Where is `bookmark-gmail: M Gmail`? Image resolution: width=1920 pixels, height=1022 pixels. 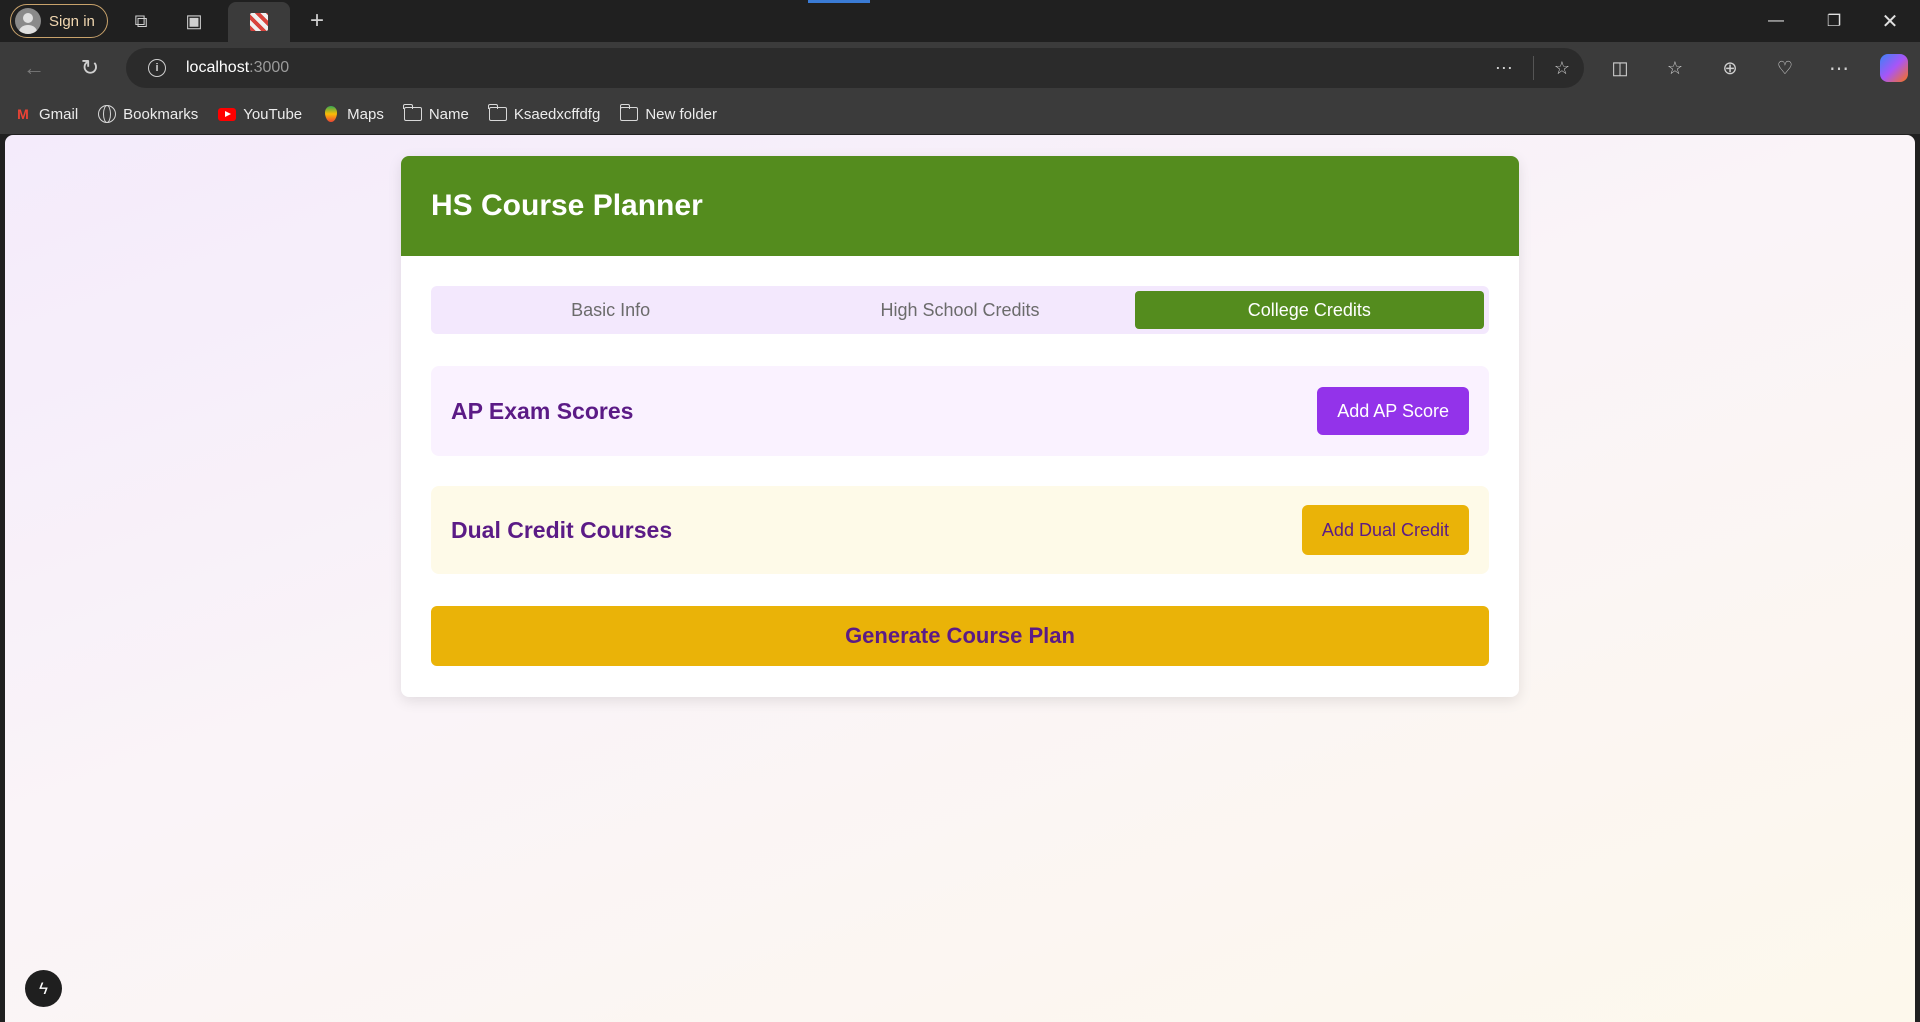 bookmark-gmail: M Gmail is located at coordinates (46, 114).